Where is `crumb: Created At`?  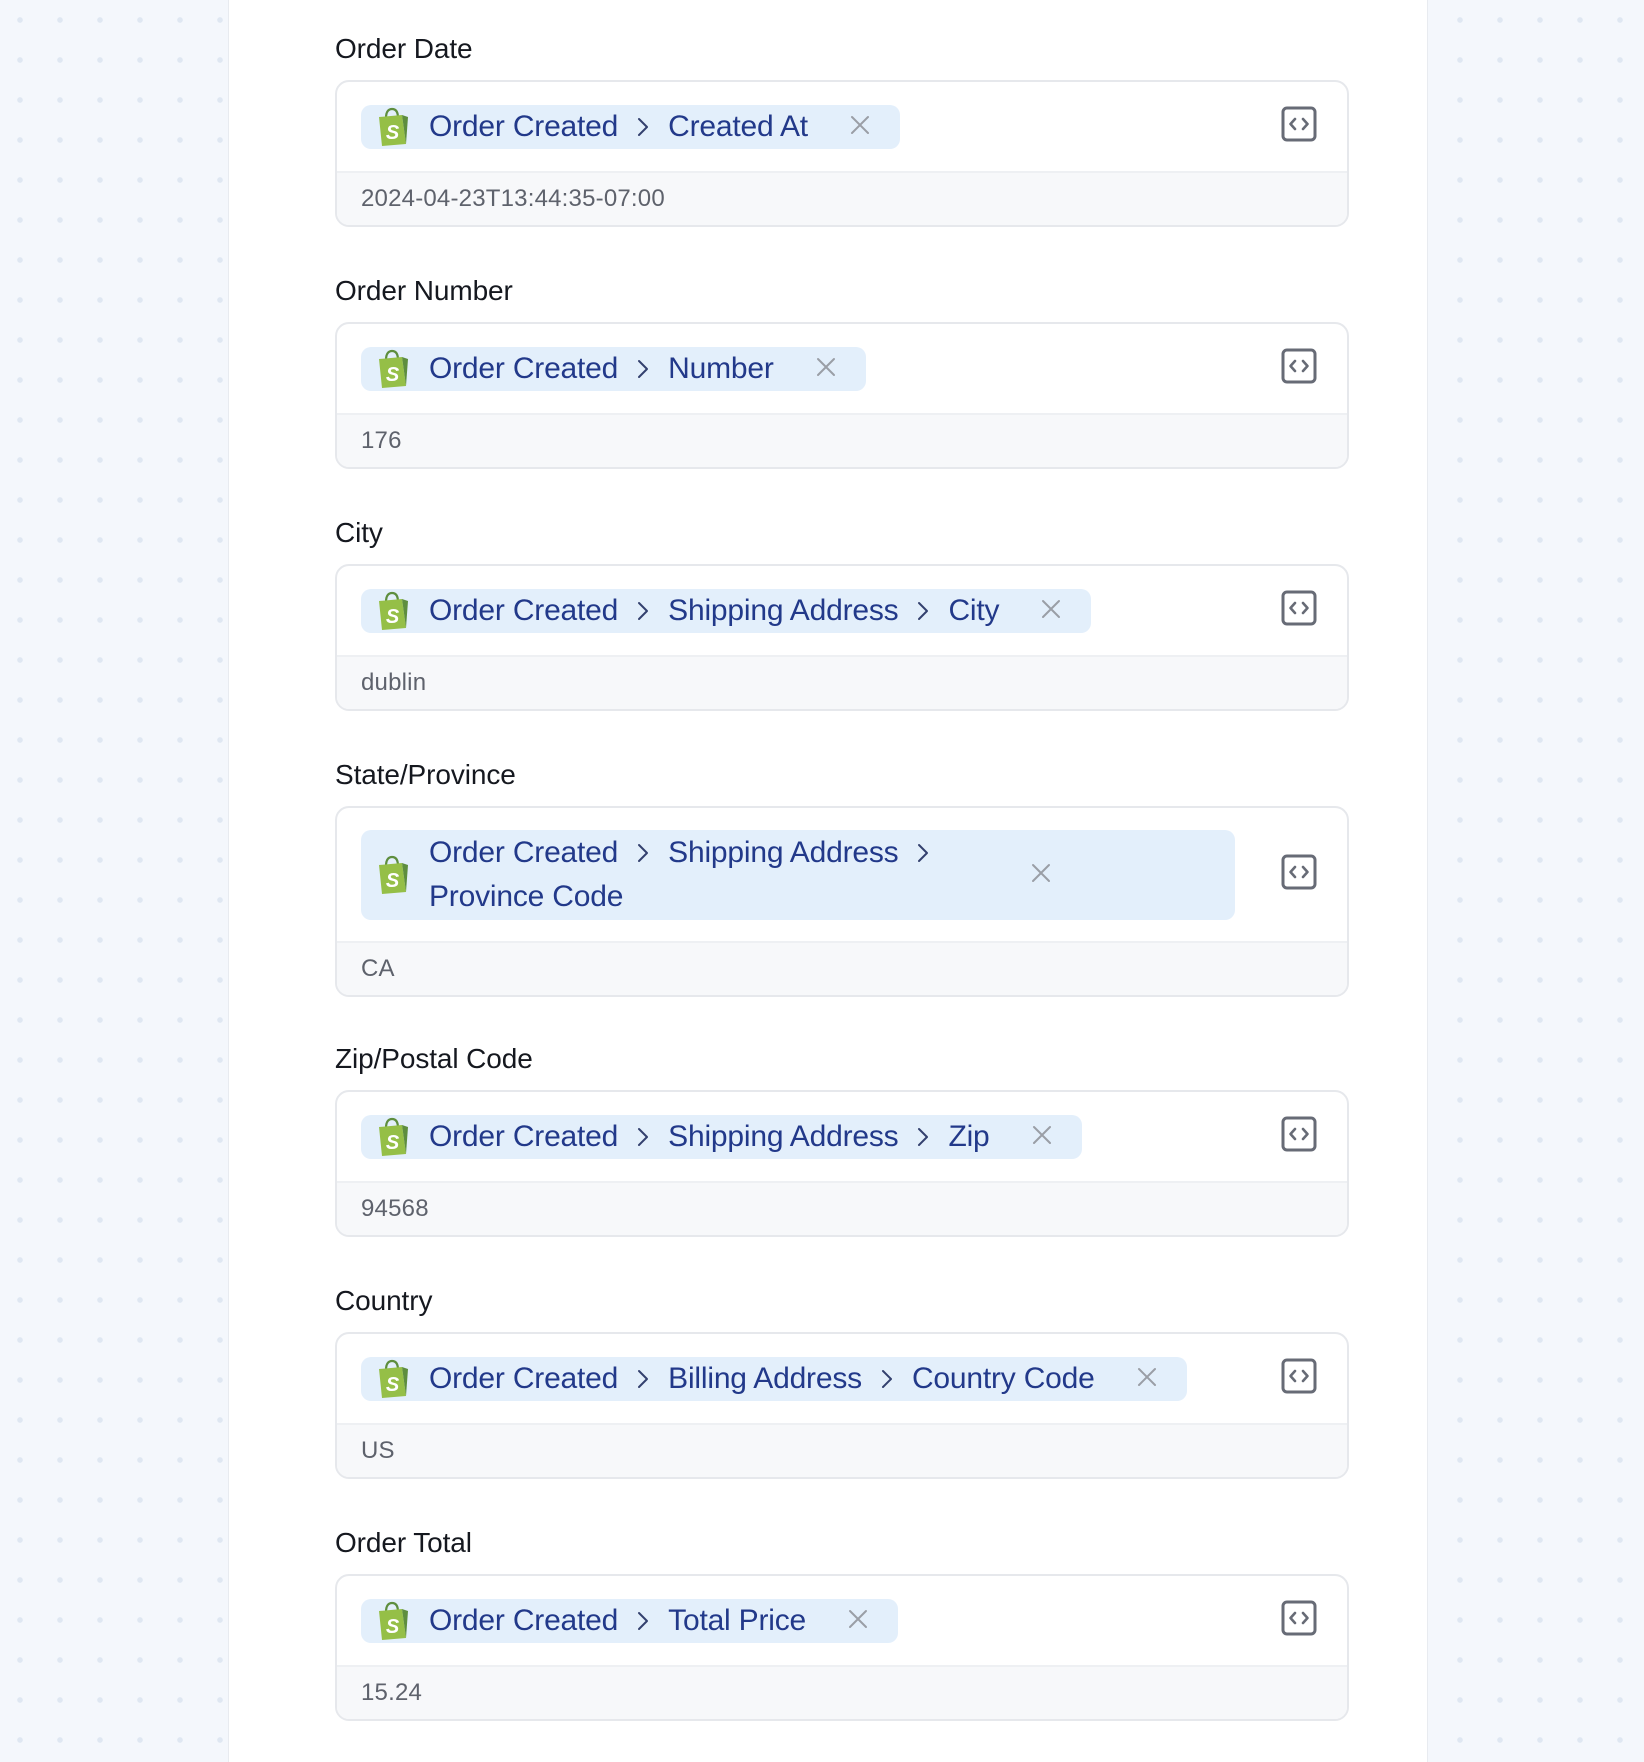 crumb: Created At is located at coordinates (738, 126).